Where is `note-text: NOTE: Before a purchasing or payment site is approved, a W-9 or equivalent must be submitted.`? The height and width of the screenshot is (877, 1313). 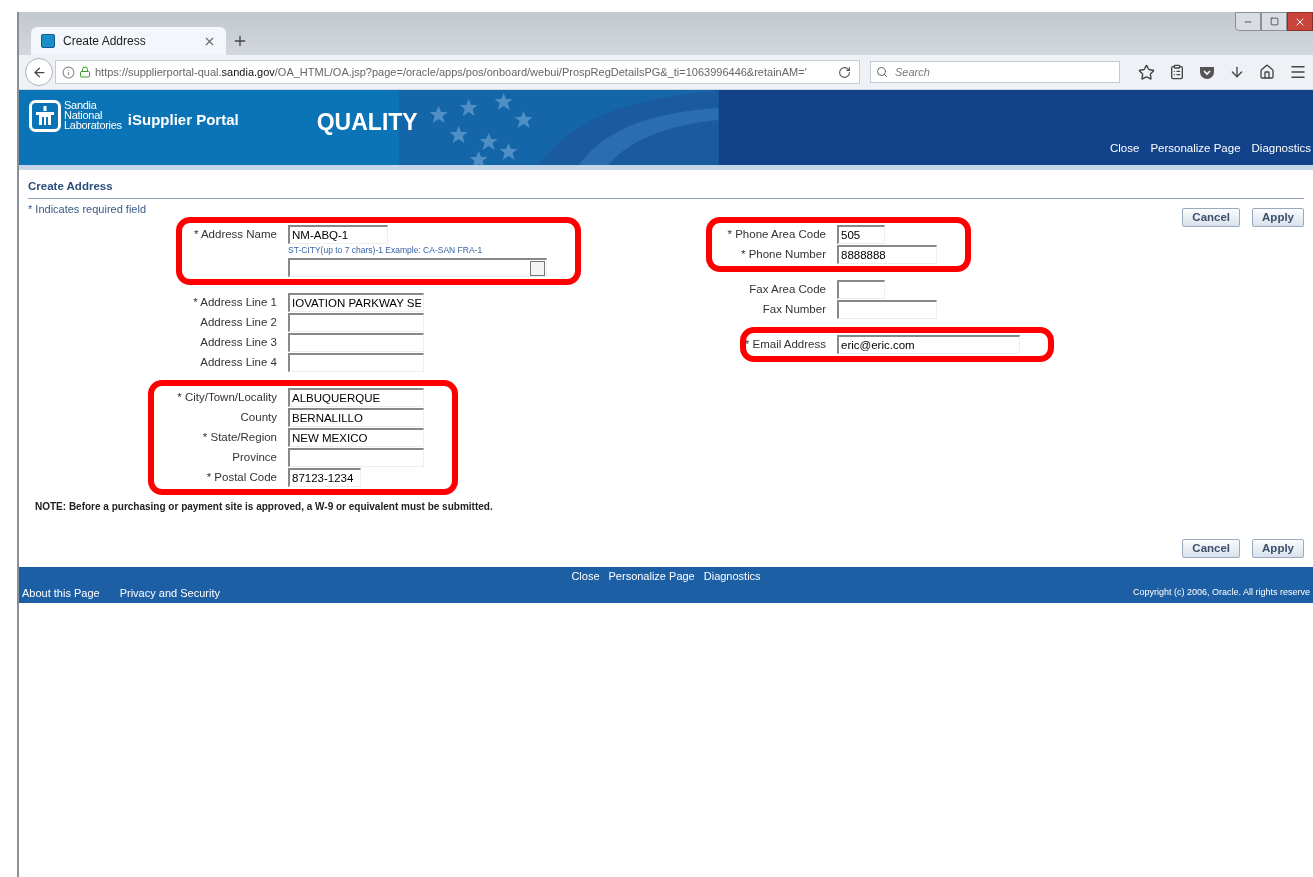 note-text: NOTE: Before a purchasing or payment site is approved, a W-9 or equivalent must be submitted. is located at coordinates (264, 507).